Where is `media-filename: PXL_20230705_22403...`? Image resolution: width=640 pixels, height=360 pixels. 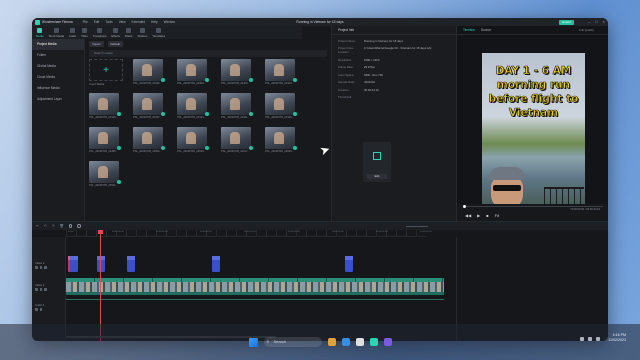 media-filename: PXL_20230705_22403... is located at coordinates (235, 83).